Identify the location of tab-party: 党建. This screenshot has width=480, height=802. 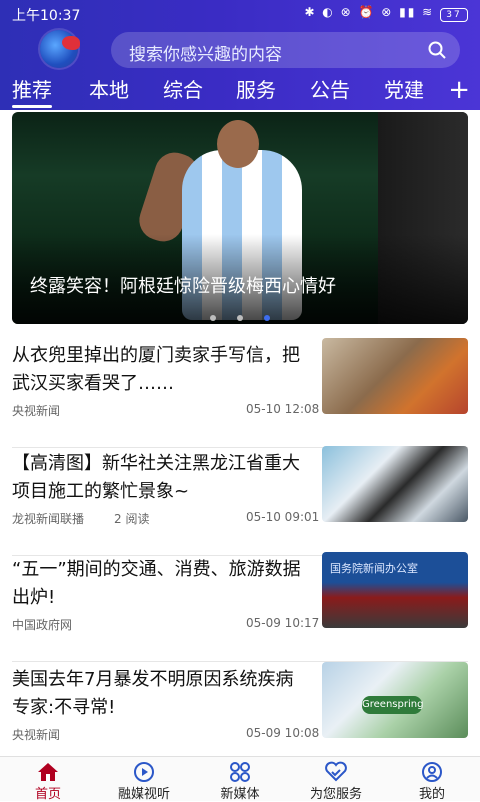
(404, 90).